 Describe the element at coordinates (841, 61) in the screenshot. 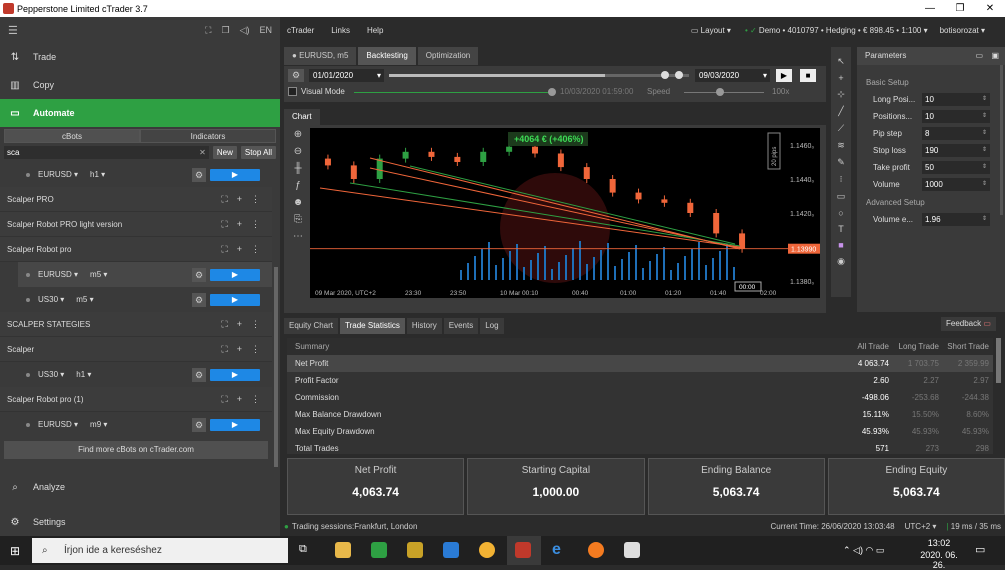

I see `pointer-tool-icon: ↖` at that location.